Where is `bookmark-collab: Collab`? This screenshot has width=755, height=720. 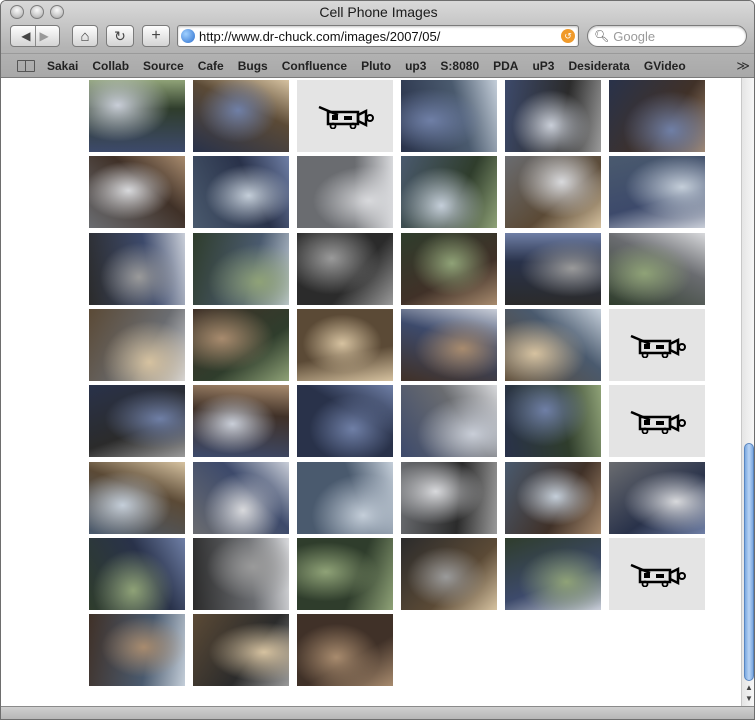
bookmark-collab: Collab is located at coordinates (110, 66).